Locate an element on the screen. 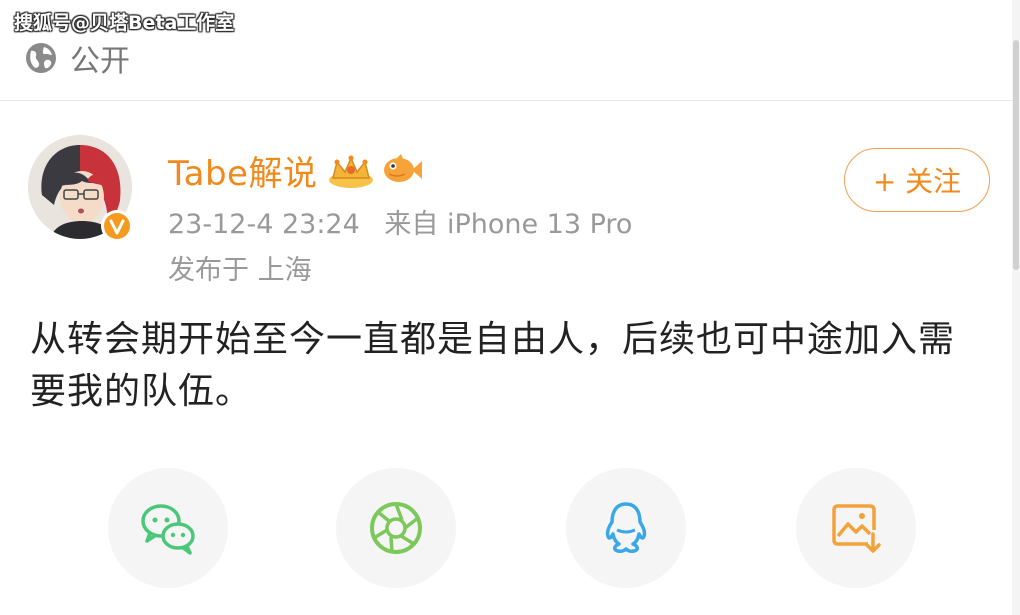 The image size is (1020, 615). scrollbar is located at coordinates (1016, 307).